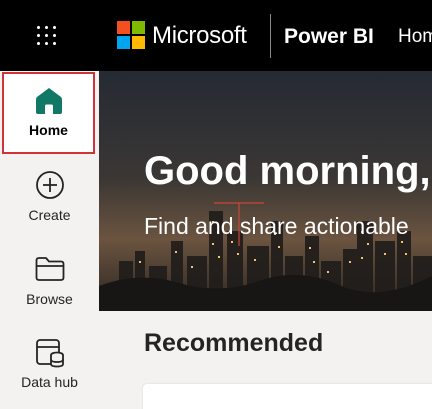 This screenshot has width=432, height=409. I want to click on nav-label-browse: Browse, so click(49, 299).